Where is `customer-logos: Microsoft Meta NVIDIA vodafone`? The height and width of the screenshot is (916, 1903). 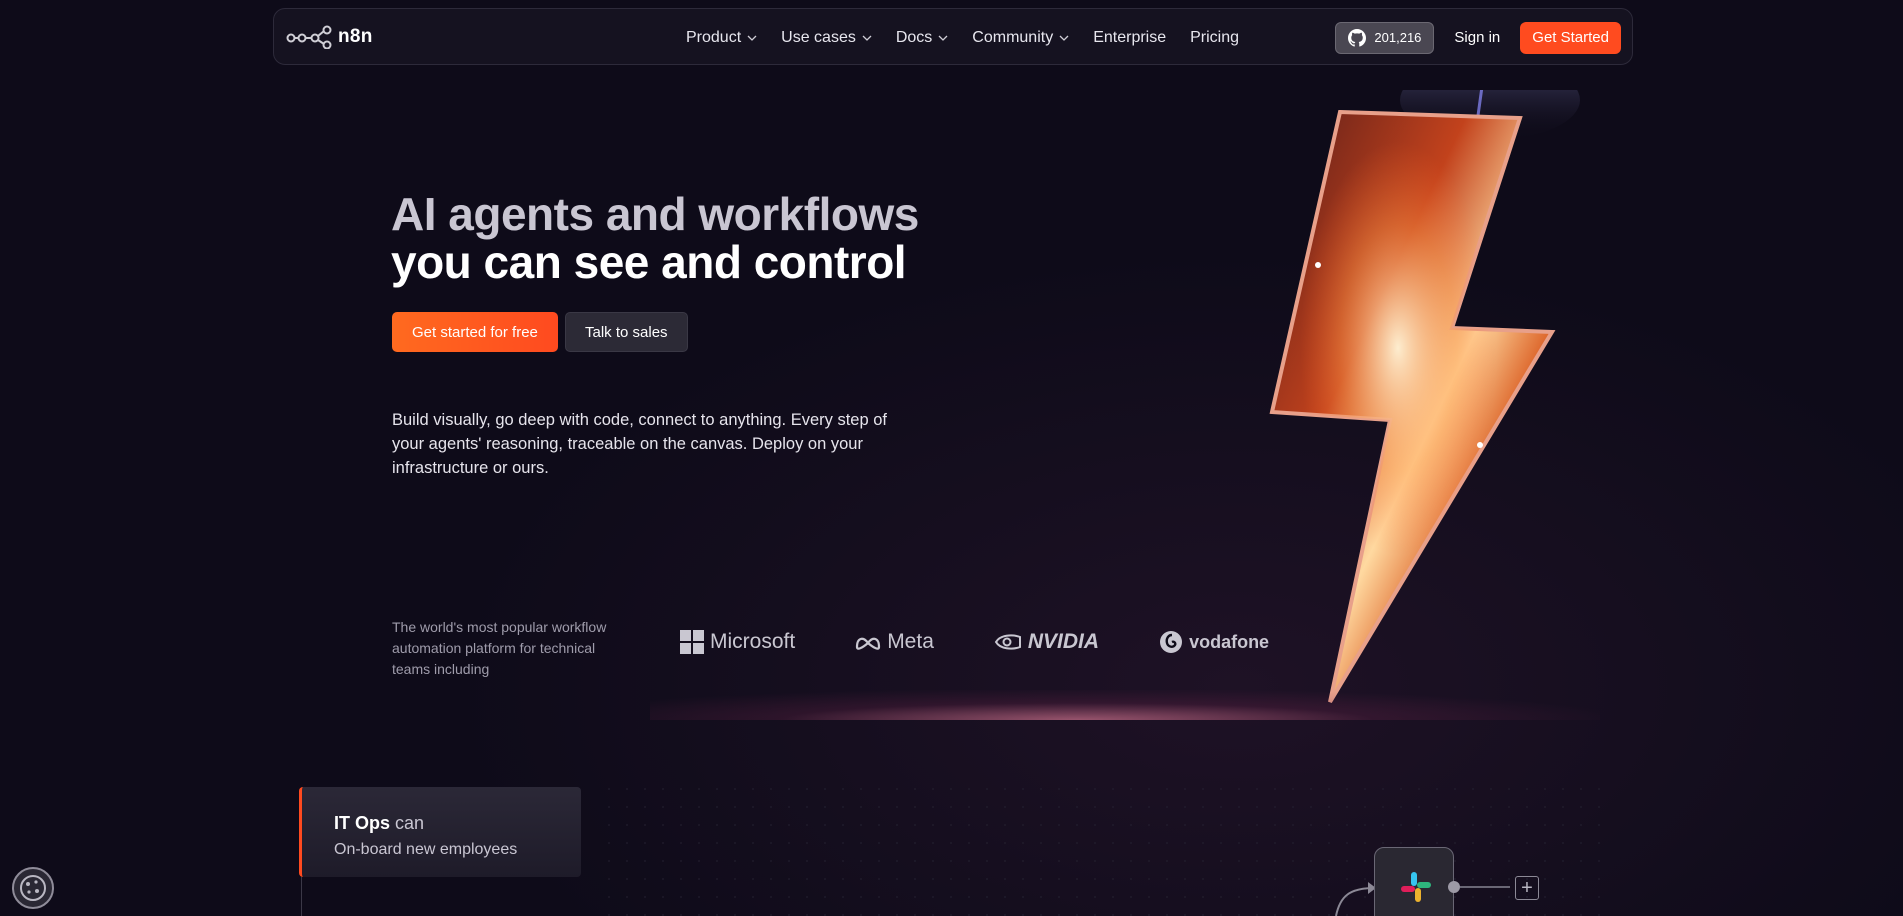
customer-logos: Microsoft Meta NVIDIA vodafone is located at coordinates (974, 642).